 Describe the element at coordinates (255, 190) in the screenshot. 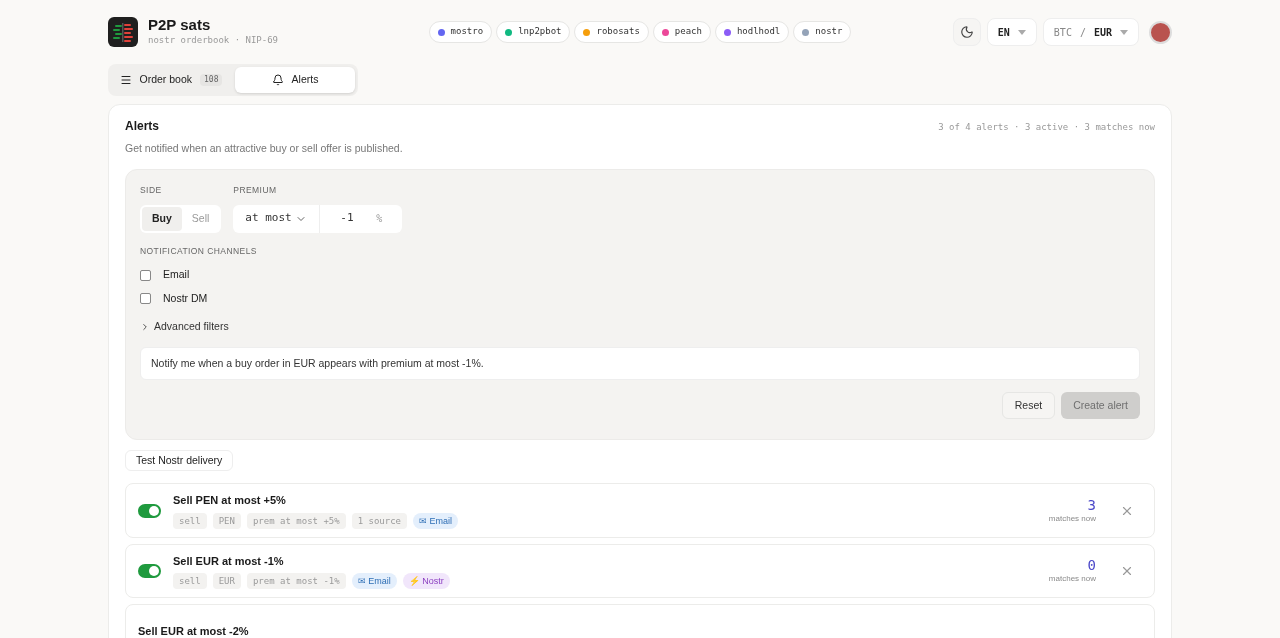

I see `field-label: PREMIUM` at that location.